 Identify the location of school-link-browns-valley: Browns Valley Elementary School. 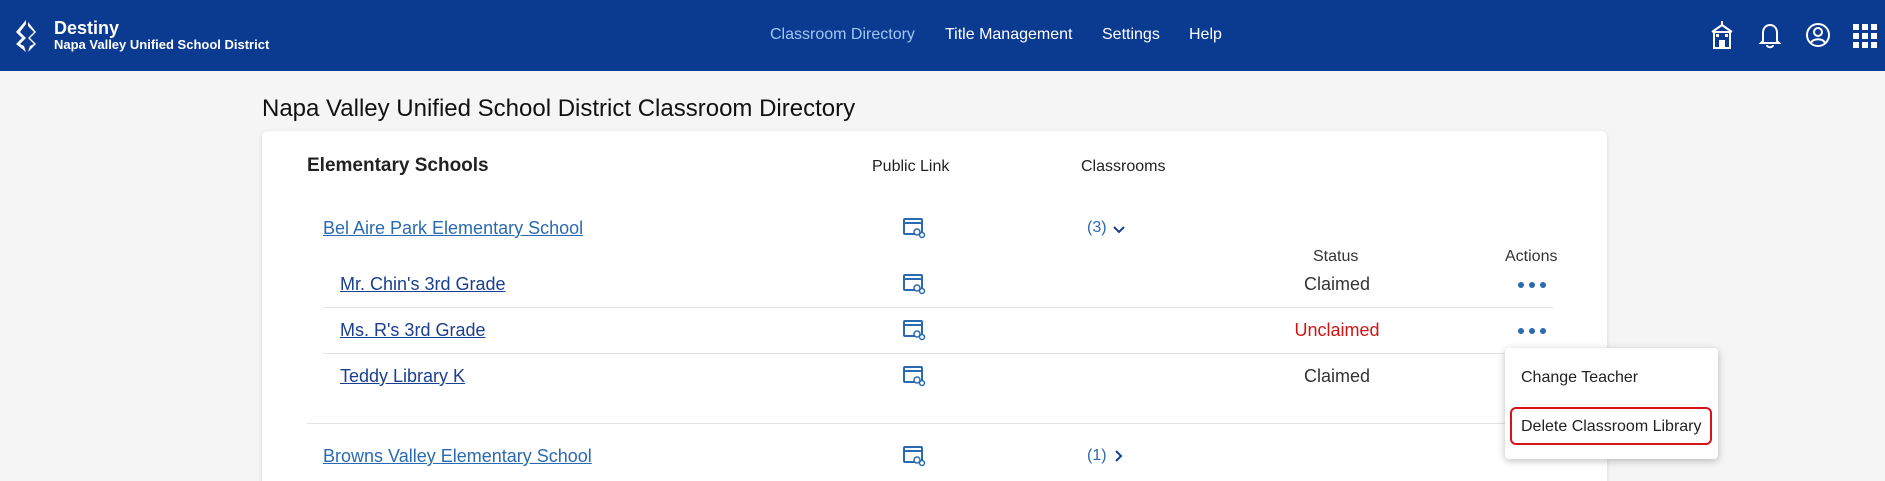
(457, 456).